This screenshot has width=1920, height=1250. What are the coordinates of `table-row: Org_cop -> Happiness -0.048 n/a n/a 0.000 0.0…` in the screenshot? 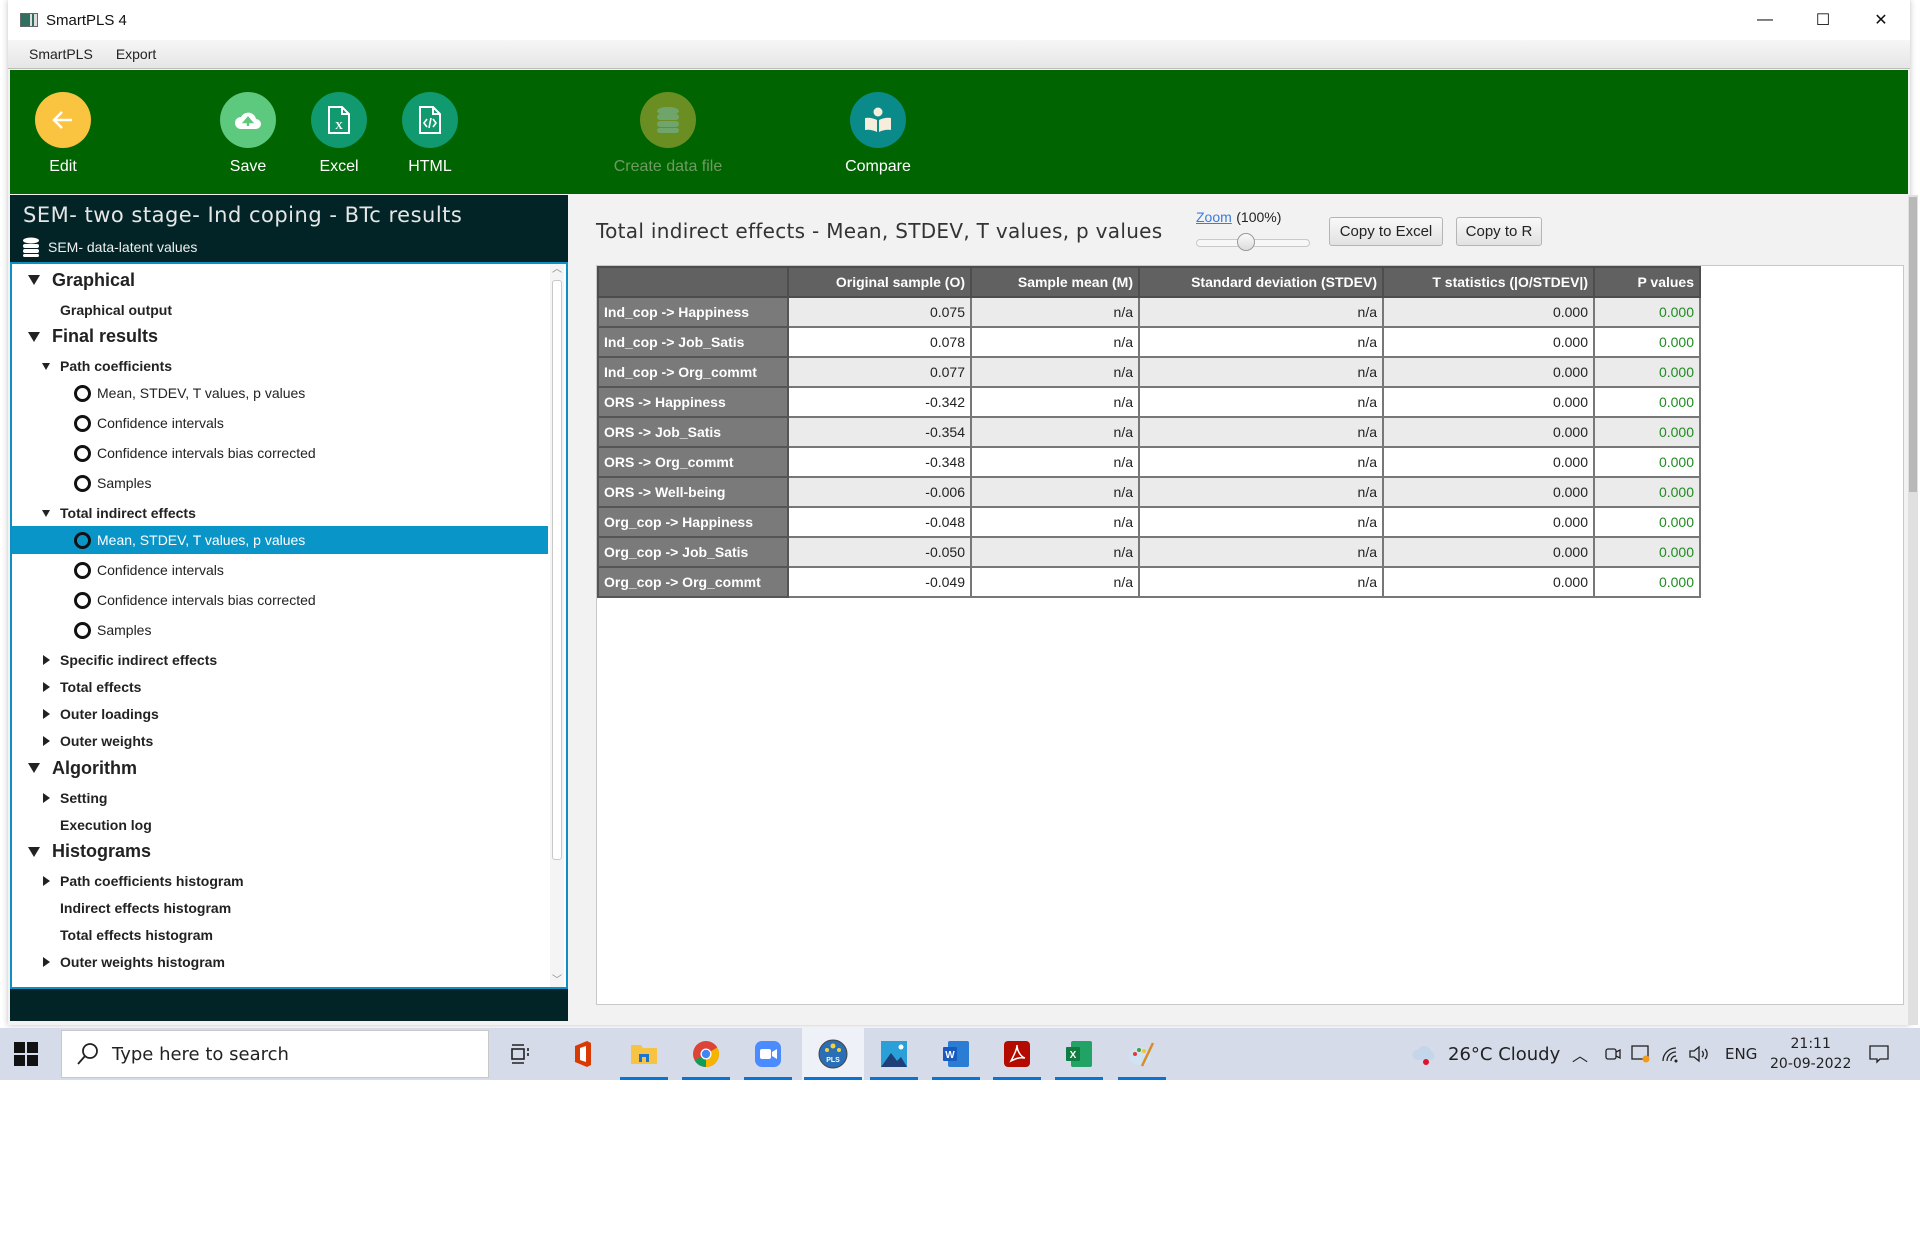 It's located at (1149, 522).